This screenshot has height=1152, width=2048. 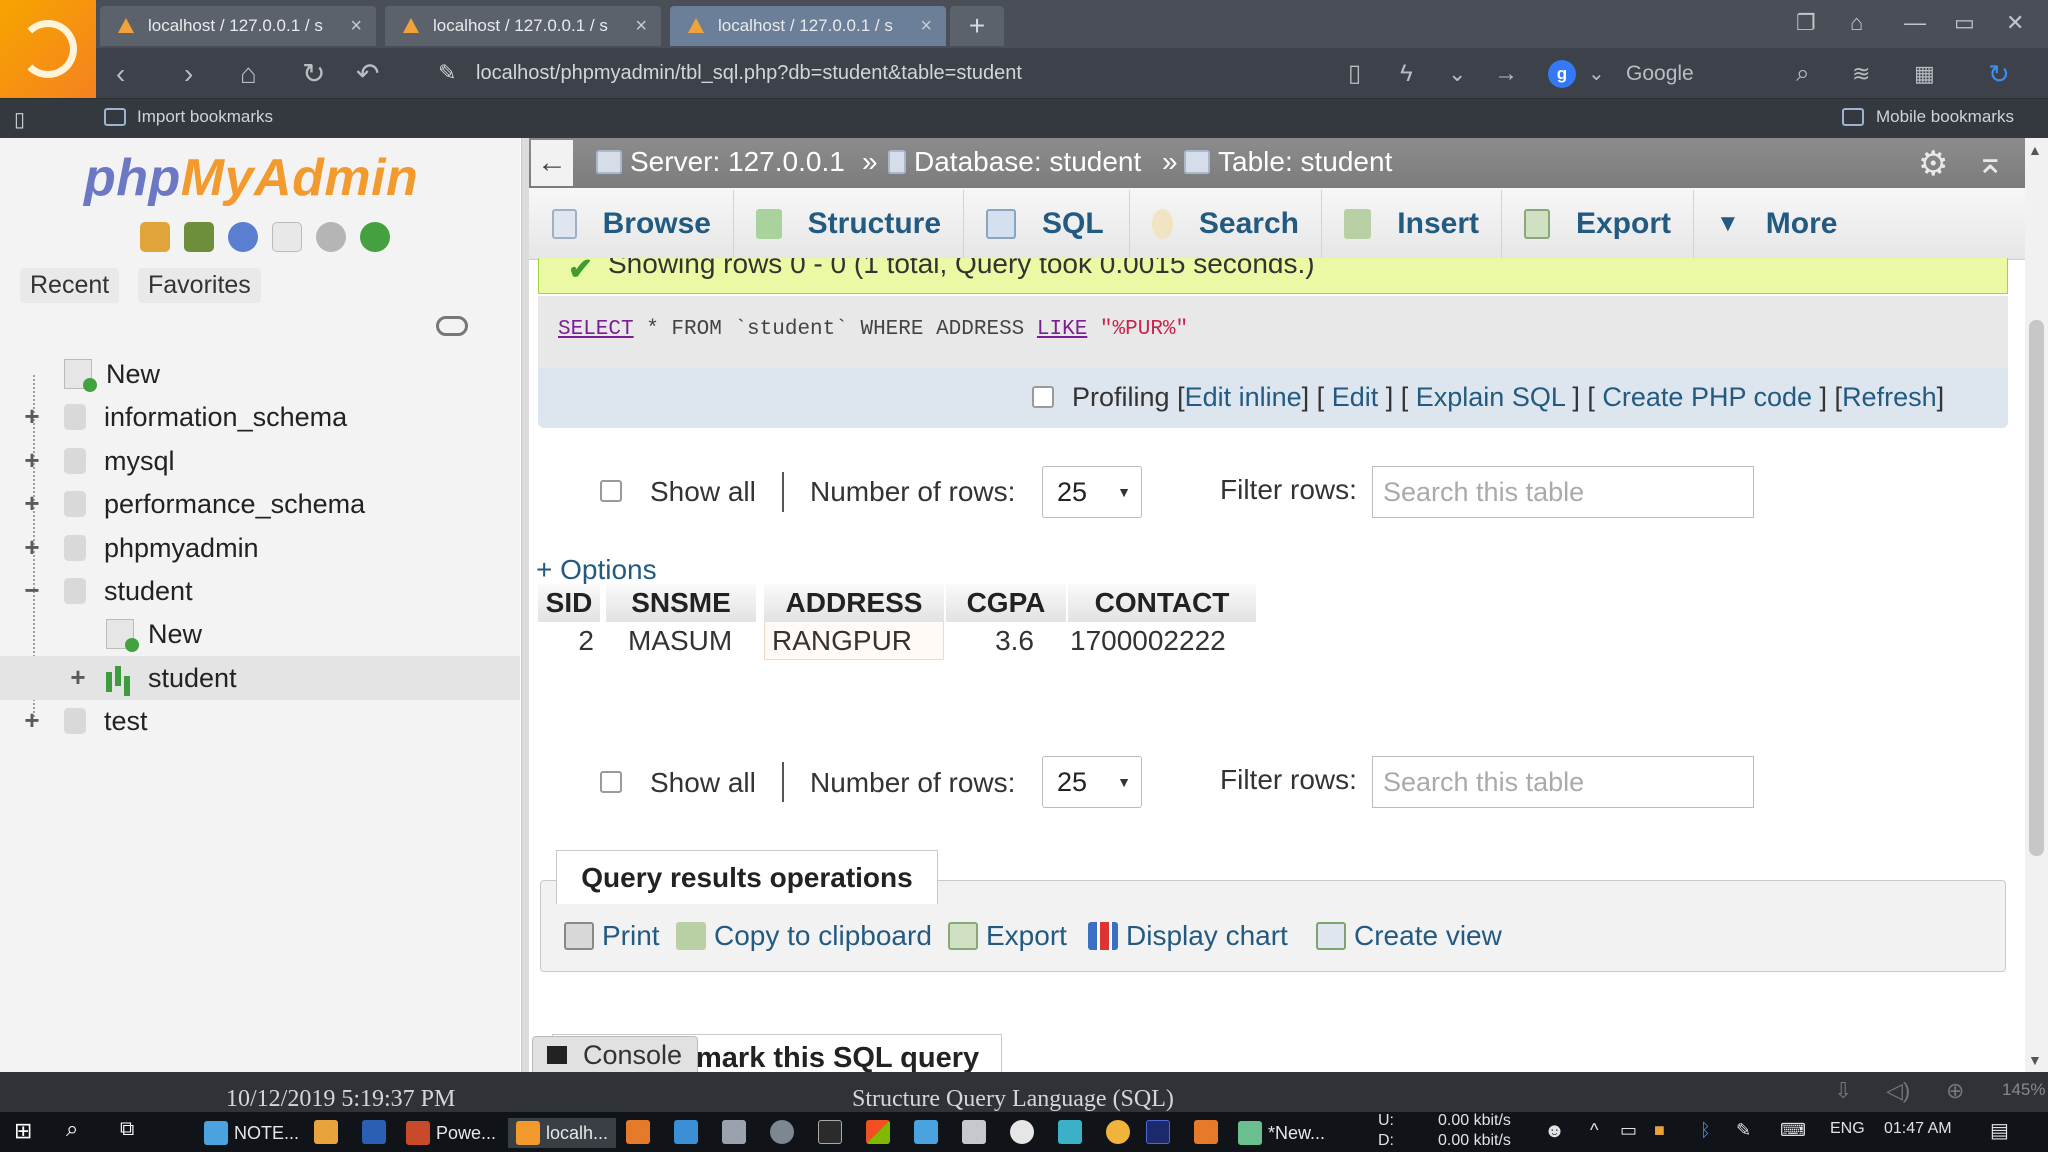 I want to click on mobile-bookmarks-link: Mobile bookmarks, so click(x=1945, y=117).